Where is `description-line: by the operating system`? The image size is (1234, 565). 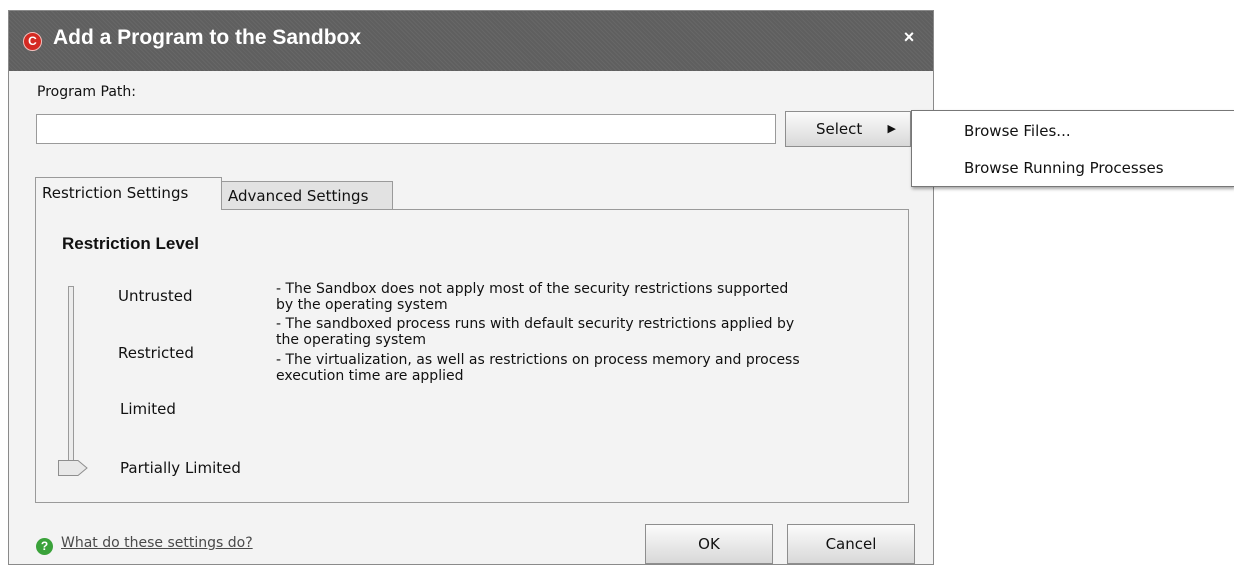 description-line: by the operating system is located at coordinates (362, 305).